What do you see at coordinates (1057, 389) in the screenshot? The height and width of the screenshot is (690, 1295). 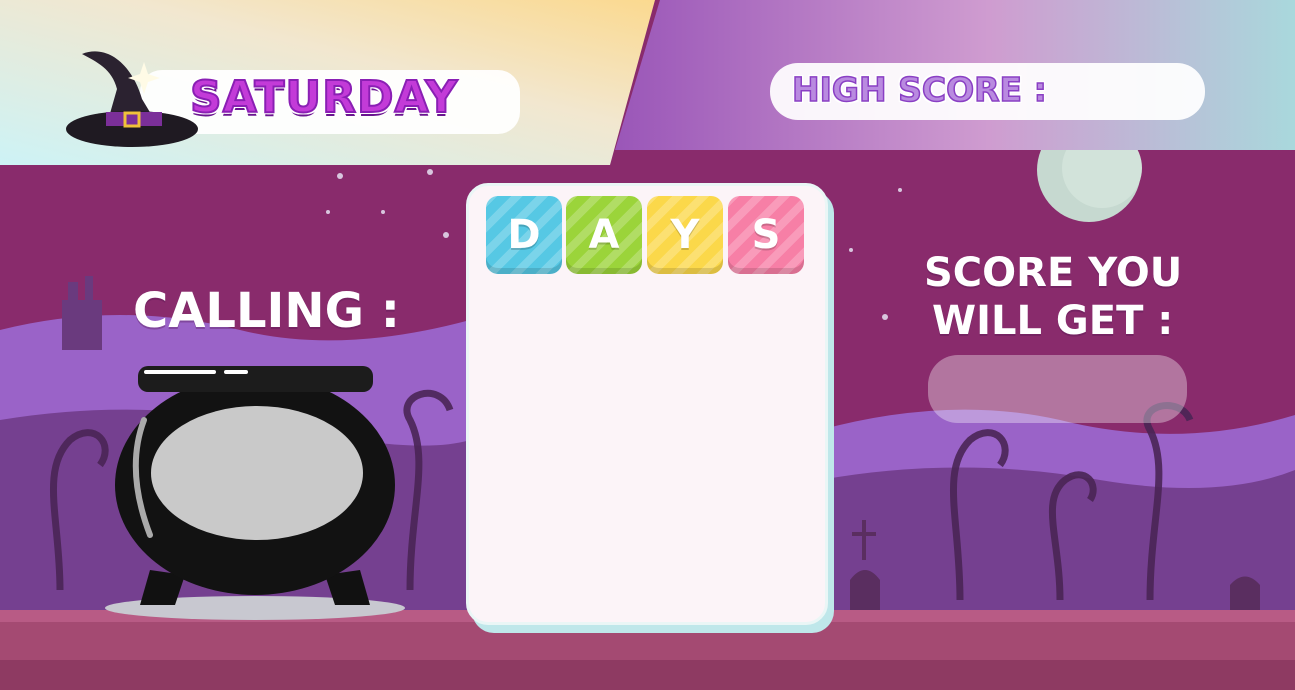 I see `score-box` at bounding box center [1057, 389].